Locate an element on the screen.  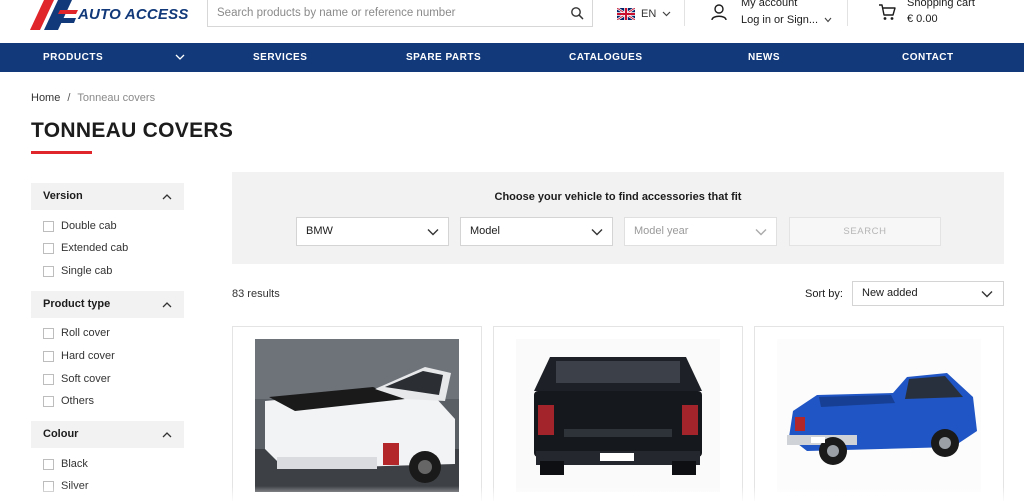
nav-item-label: SERVICES is located at coordinates (280, 57).